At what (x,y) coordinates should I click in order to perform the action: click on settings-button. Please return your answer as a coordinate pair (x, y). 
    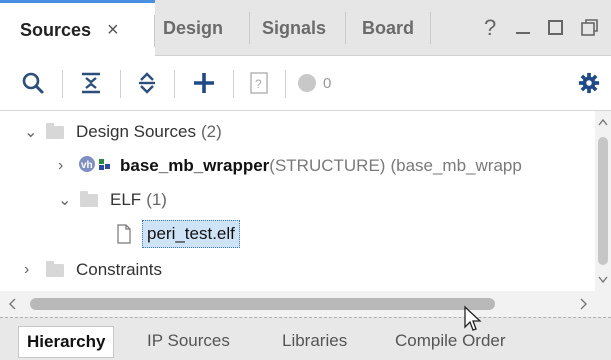
    Looking at the image, I should click on (589, 83).